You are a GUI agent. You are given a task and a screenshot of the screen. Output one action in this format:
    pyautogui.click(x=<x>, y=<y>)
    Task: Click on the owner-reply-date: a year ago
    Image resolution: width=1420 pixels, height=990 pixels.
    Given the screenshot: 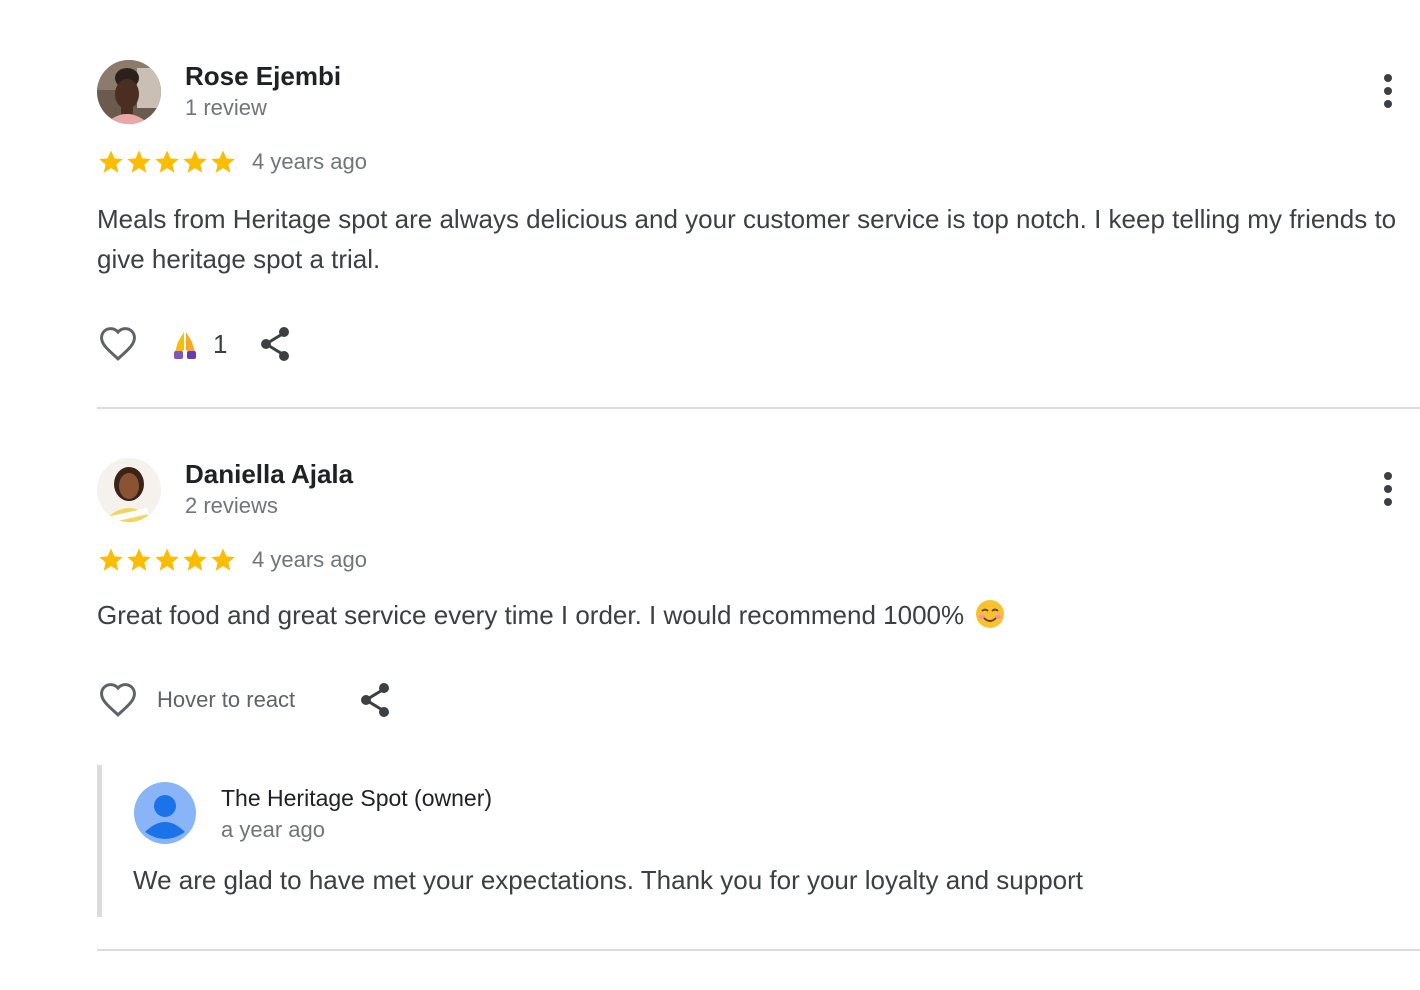 What is the action you would take?
    pyautogui.click(x=273, y=829)
    